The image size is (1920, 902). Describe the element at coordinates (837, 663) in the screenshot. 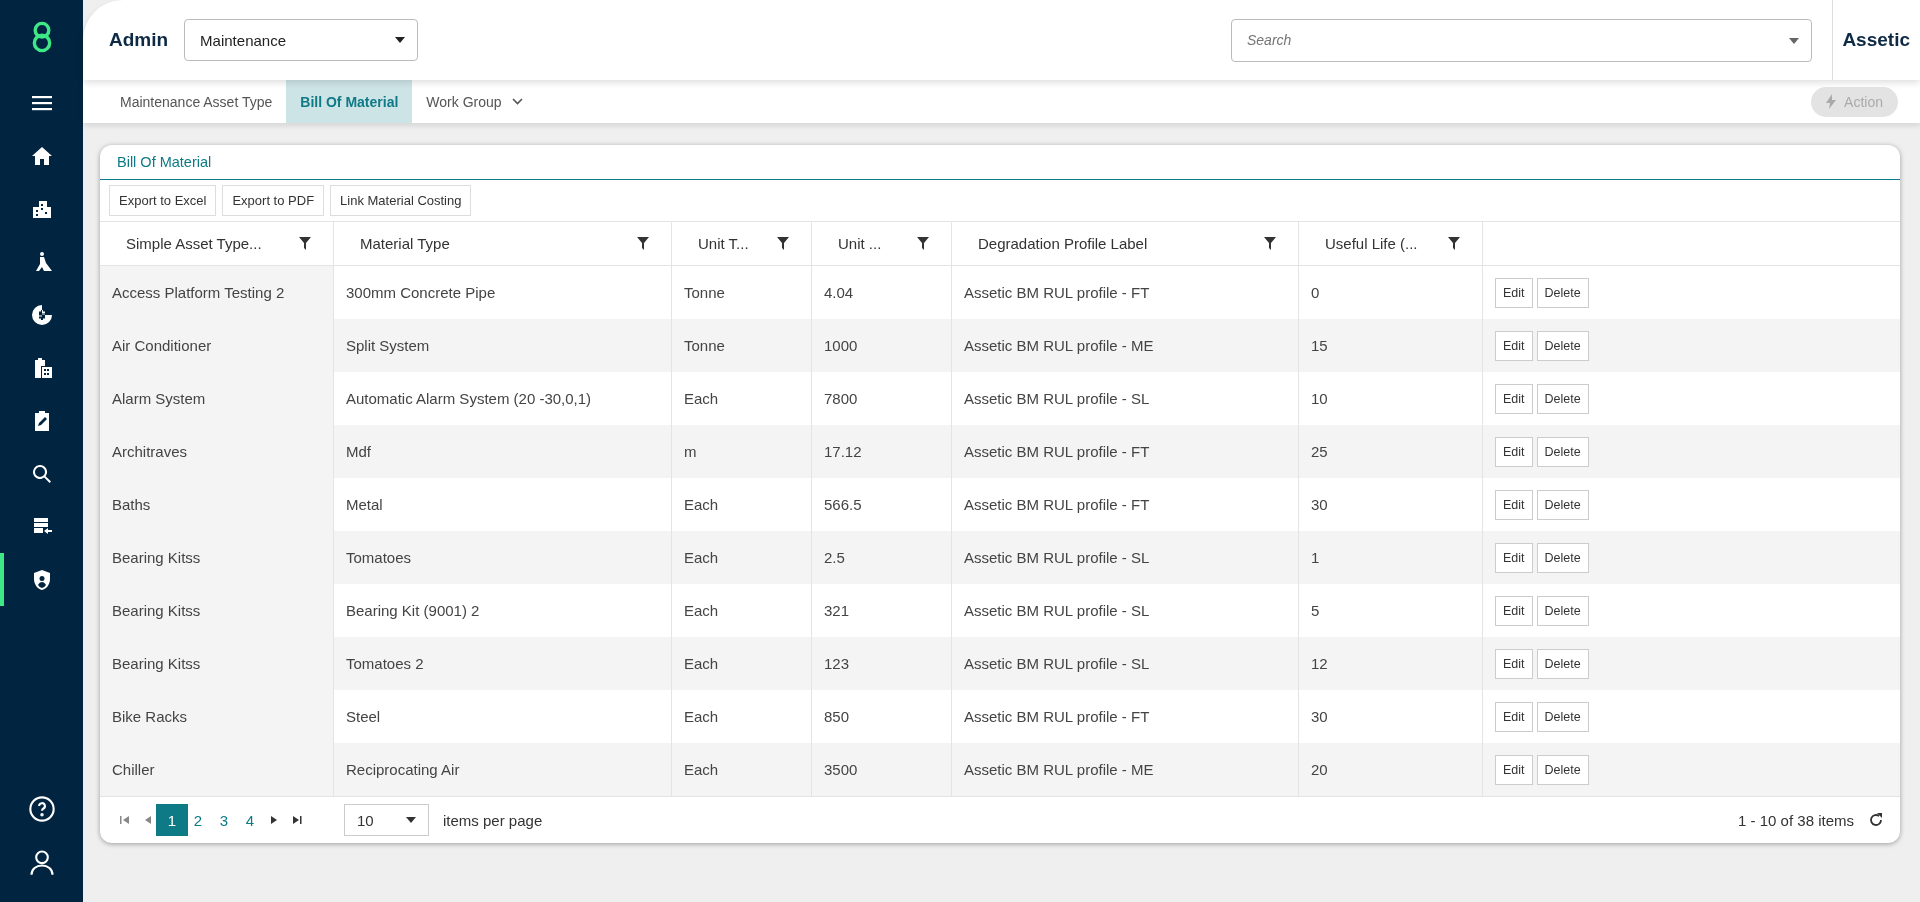

I see `table-cell: 123` at that location.